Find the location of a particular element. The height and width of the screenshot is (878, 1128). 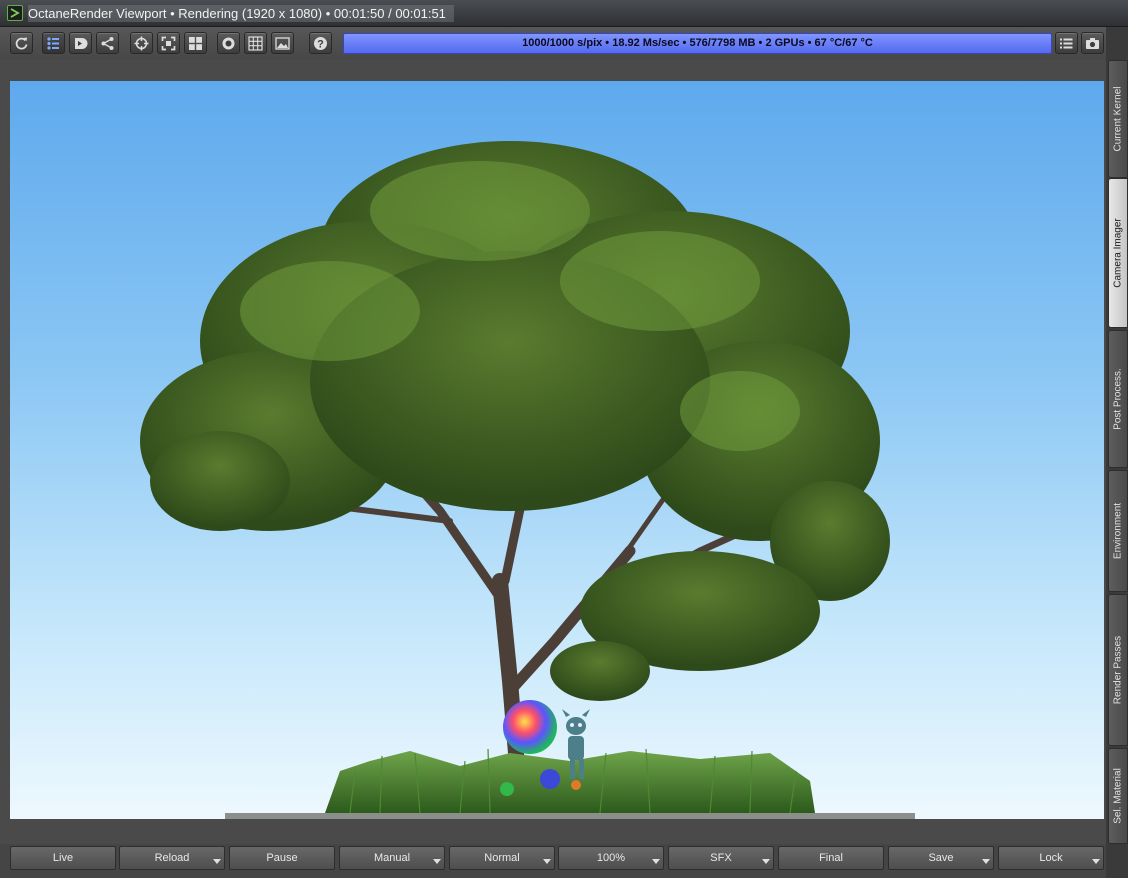

list-button is located at coordinates (1066, 43).